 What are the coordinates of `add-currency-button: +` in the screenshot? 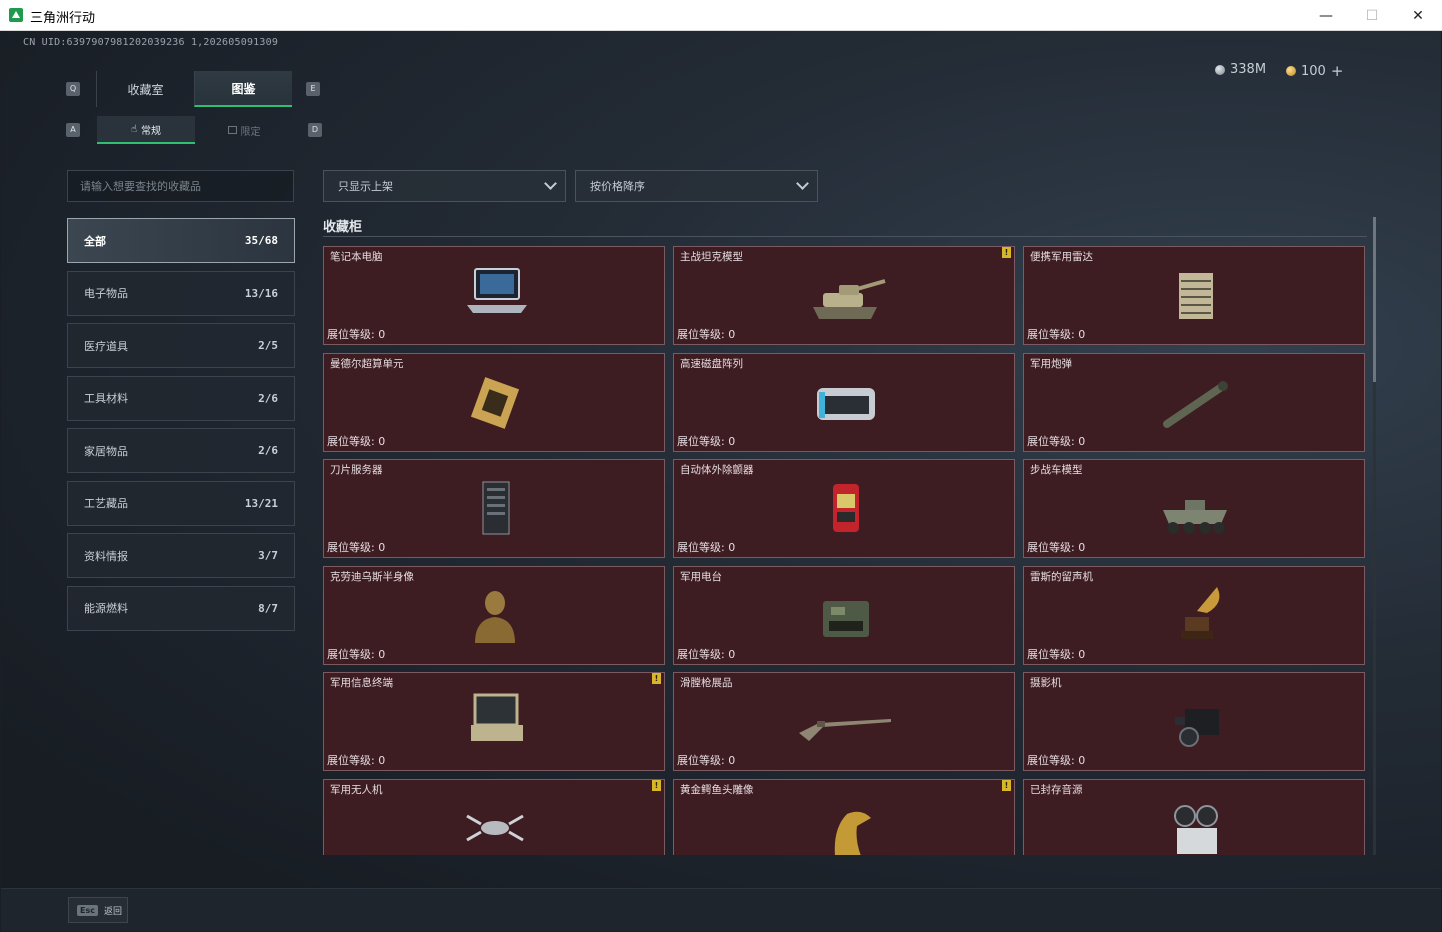 It's located at (1337, 71).